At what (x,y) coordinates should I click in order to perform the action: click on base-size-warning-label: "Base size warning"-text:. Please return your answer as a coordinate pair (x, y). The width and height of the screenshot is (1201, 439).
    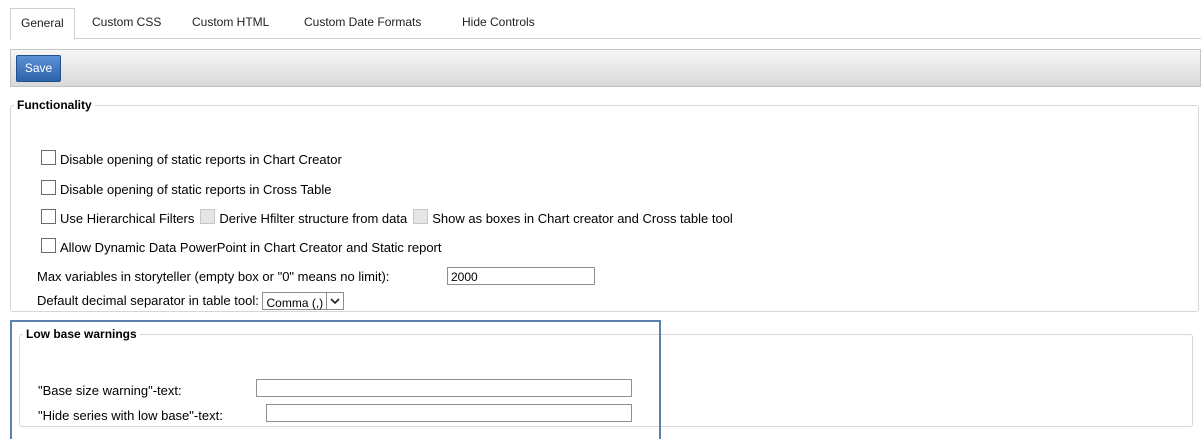
    Looking at the image, I should click on (110, 390).